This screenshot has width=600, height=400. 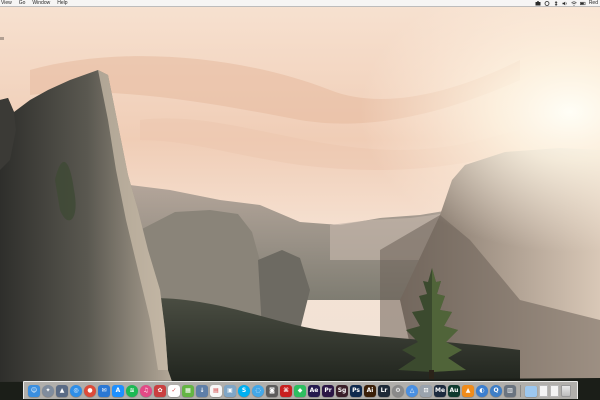 I want to click on acrobat-icon-glyph: ⌘, so click(x=286, y=390).